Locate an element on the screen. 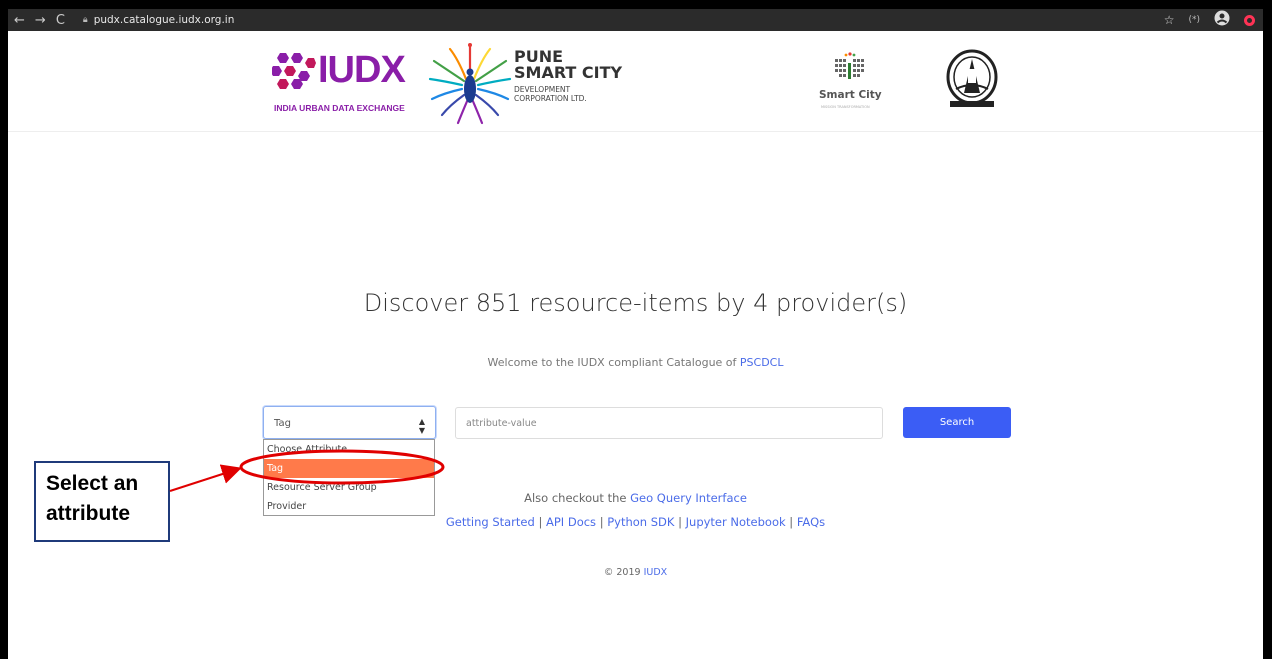 The height and width of the screenshot is (659, 1272). faqs-link: FAQs is located at coordinates (811, 522).